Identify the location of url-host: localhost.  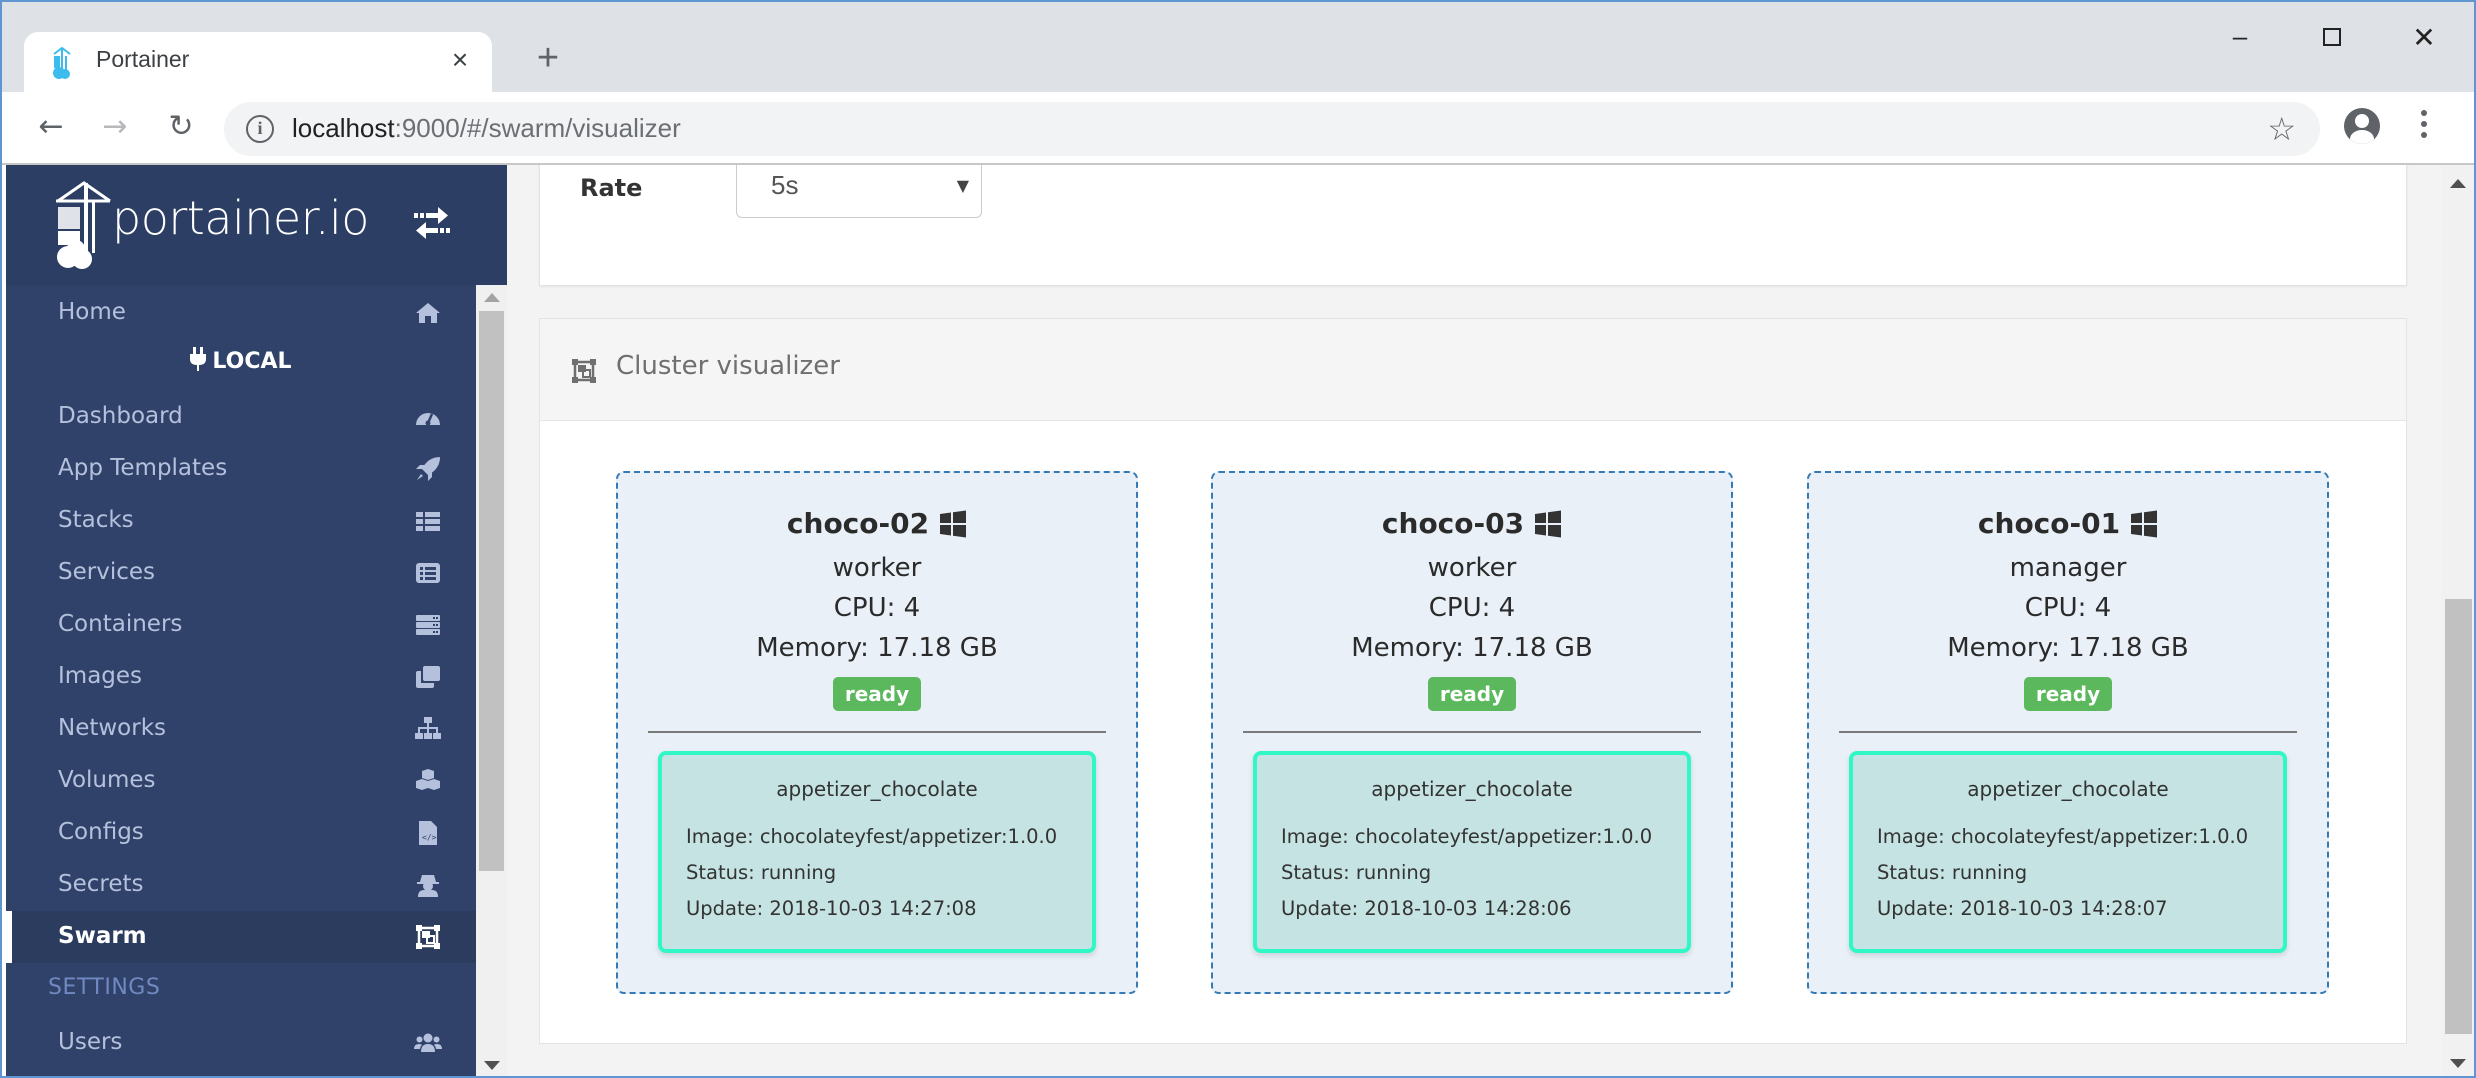
(343, 128).